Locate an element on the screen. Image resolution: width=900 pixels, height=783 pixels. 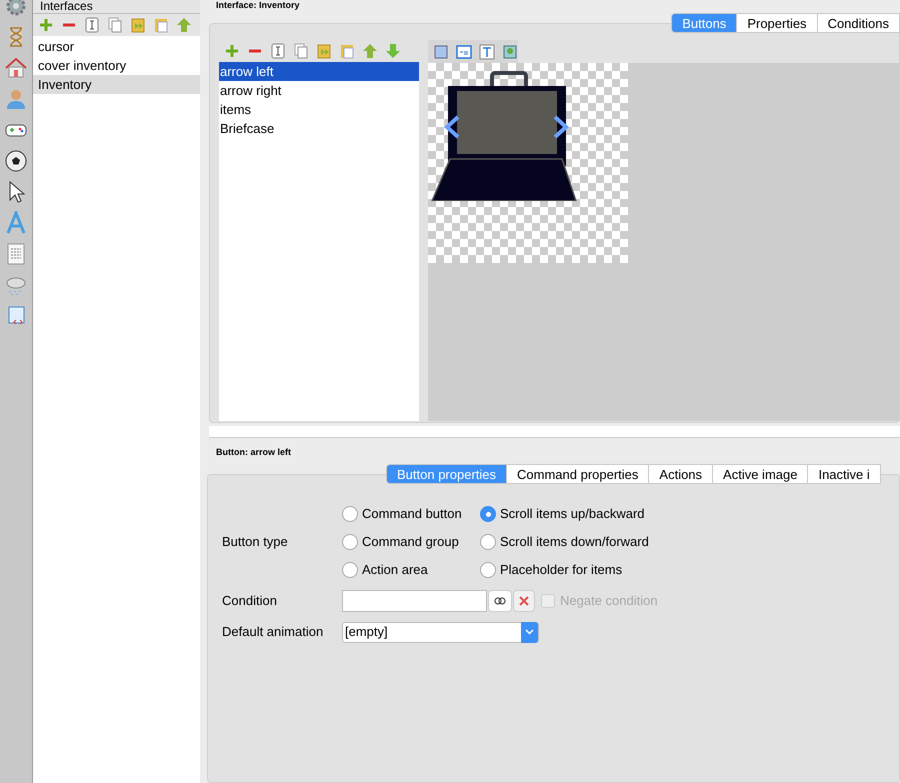
list-item: arrow left is located at coordinates (319, 71).